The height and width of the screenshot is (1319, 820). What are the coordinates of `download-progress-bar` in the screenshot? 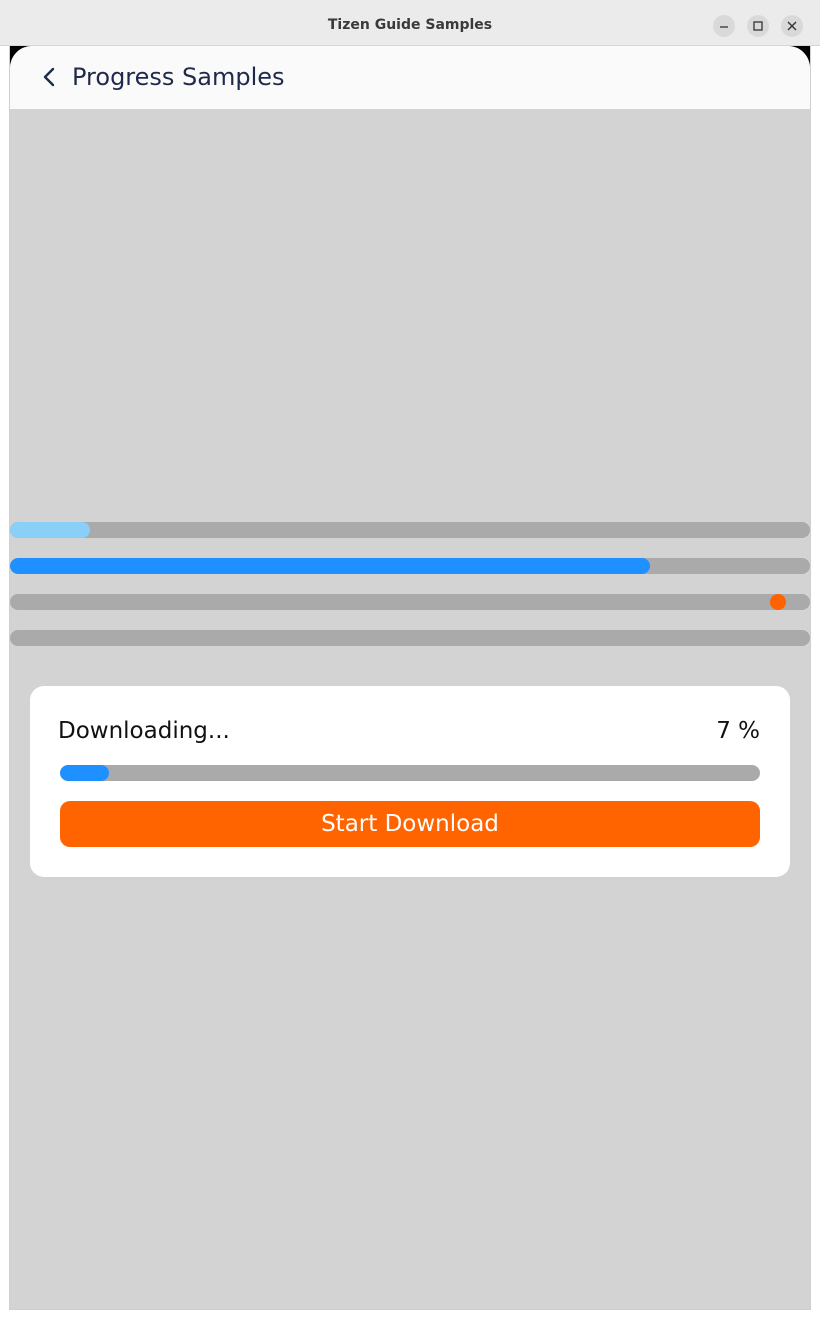 It's located at (410, 773).